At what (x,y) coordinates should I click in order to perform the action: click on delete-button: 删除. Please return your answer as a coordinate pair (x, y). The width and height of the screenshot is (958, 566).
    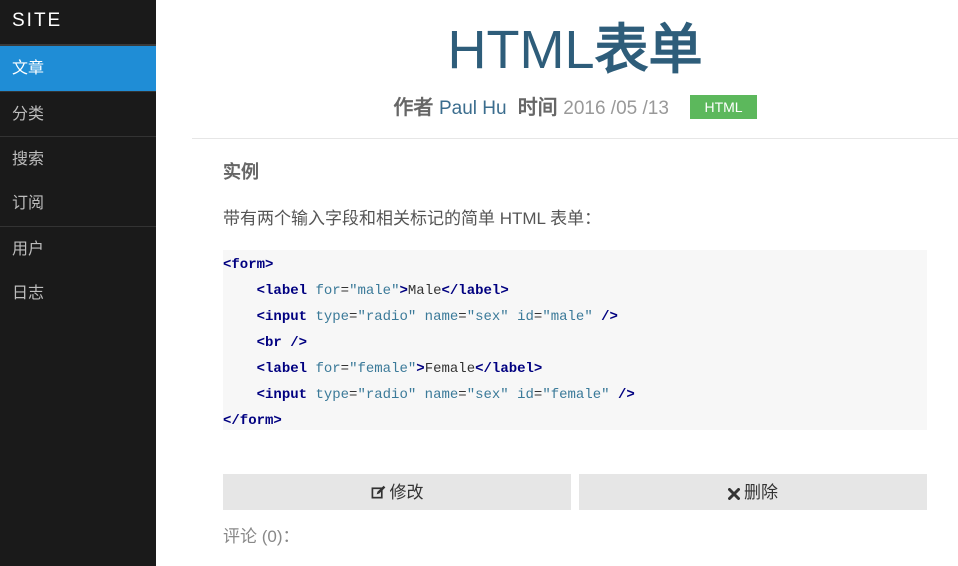
    Looking at the image, I should click on (753, 492).